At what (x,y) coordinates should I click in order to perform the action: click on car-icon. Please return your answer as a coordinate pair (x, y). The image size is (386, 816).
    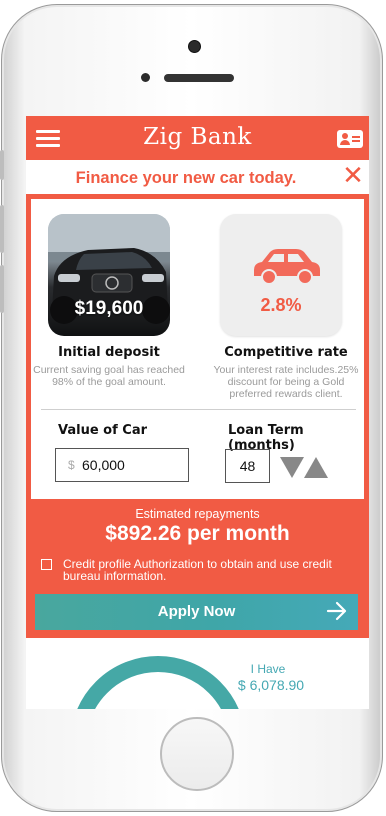
    Looking at the image, I should click on (287, 267).